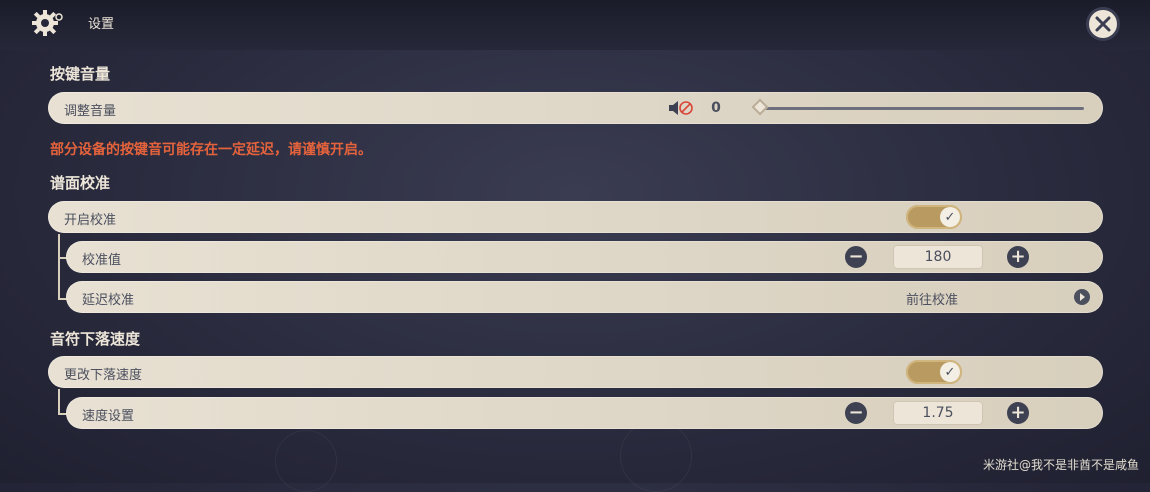  I want to click on speed-value-field: 1.75, so click(938, 413).